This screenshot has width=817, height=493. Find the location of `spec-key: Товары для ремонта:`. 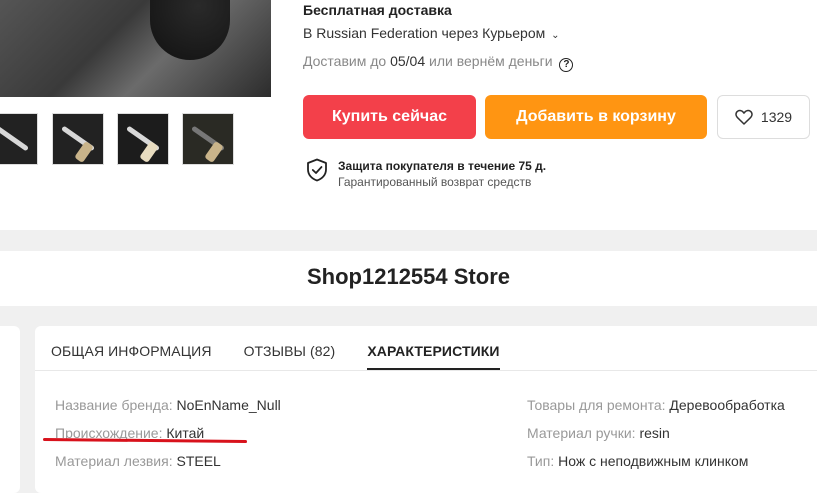

spec-key: Товары для ремонта: is located at coordinates (596, 405).